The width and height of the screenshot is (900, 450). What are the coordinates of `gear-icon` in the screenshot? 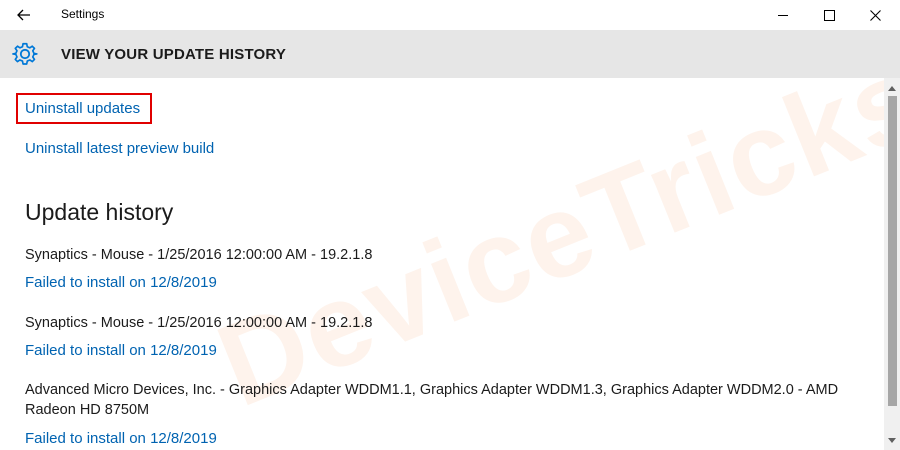 It's located at (25, 53).